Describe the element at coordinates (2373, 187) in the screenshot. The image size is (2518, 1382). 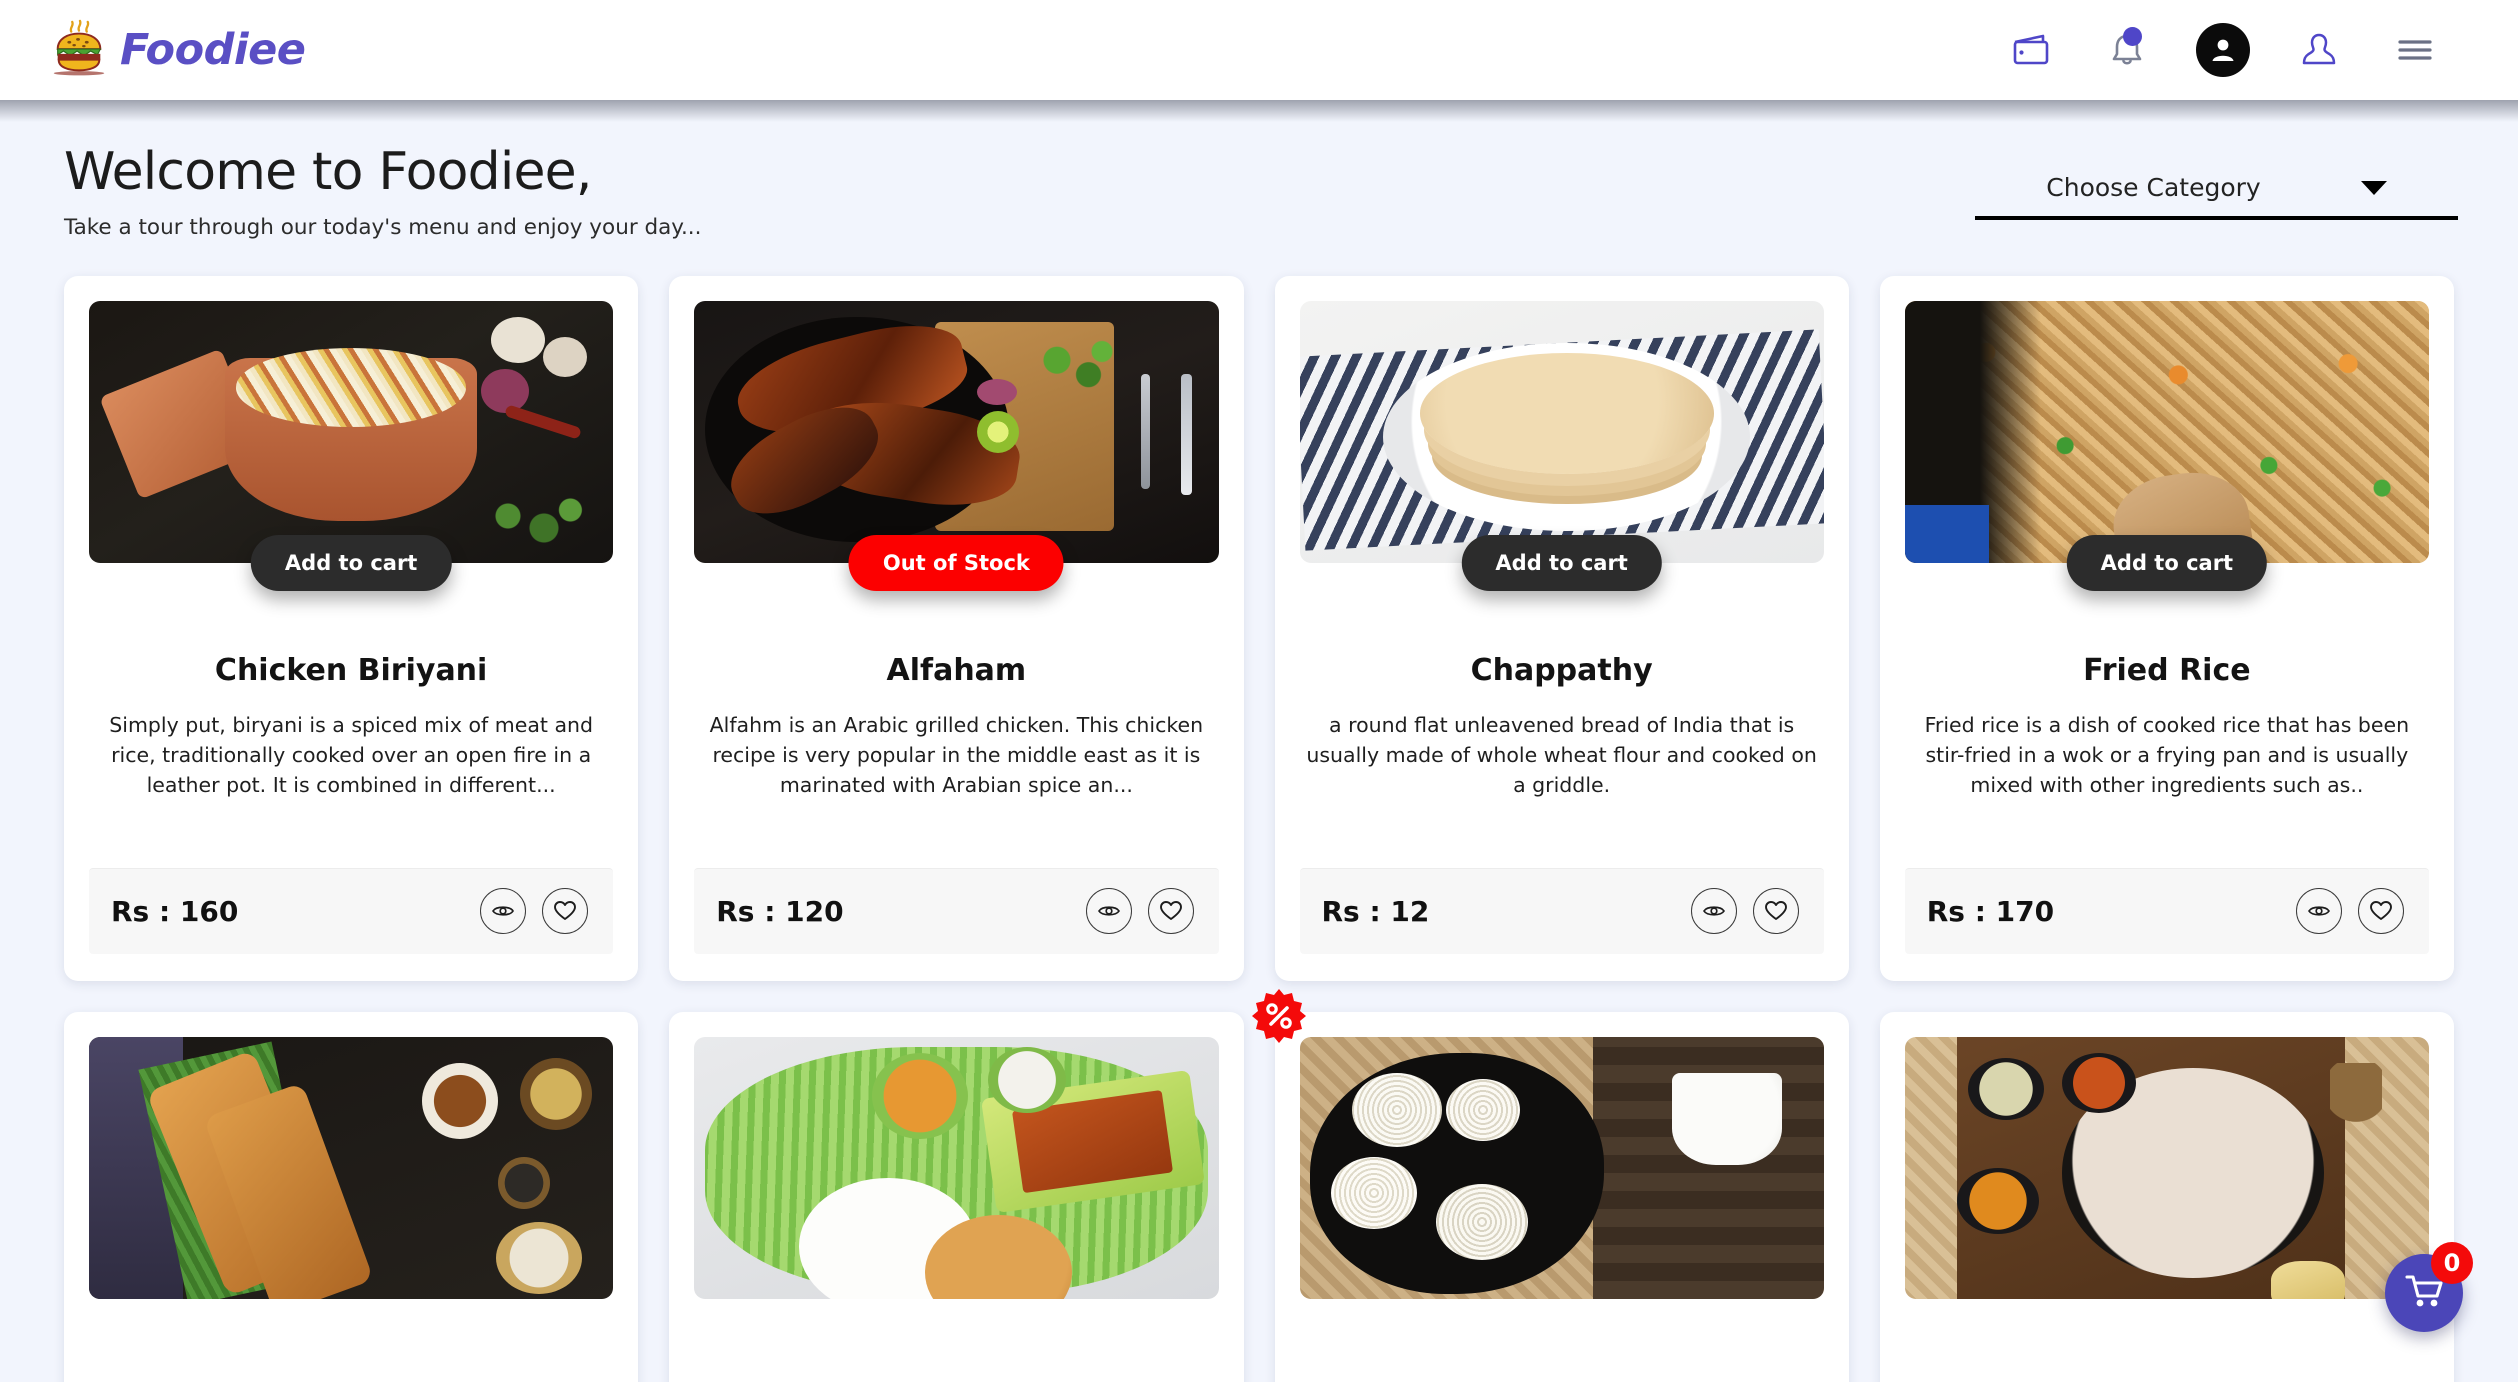
I see `chevron-down-icon` at that location.